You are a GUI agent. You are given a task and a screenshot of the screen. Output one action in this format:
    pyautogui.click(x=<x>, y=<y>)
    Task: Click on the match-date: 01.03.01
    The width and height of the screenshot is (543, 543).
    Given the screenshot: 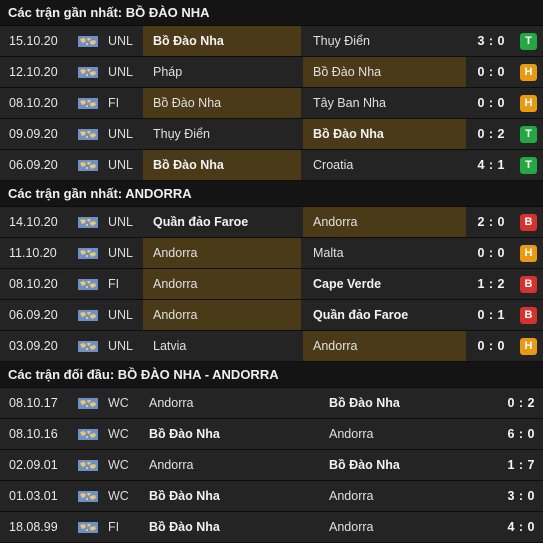 What is the action you would take?
    pyautogui.click(x=33, y=496)
    